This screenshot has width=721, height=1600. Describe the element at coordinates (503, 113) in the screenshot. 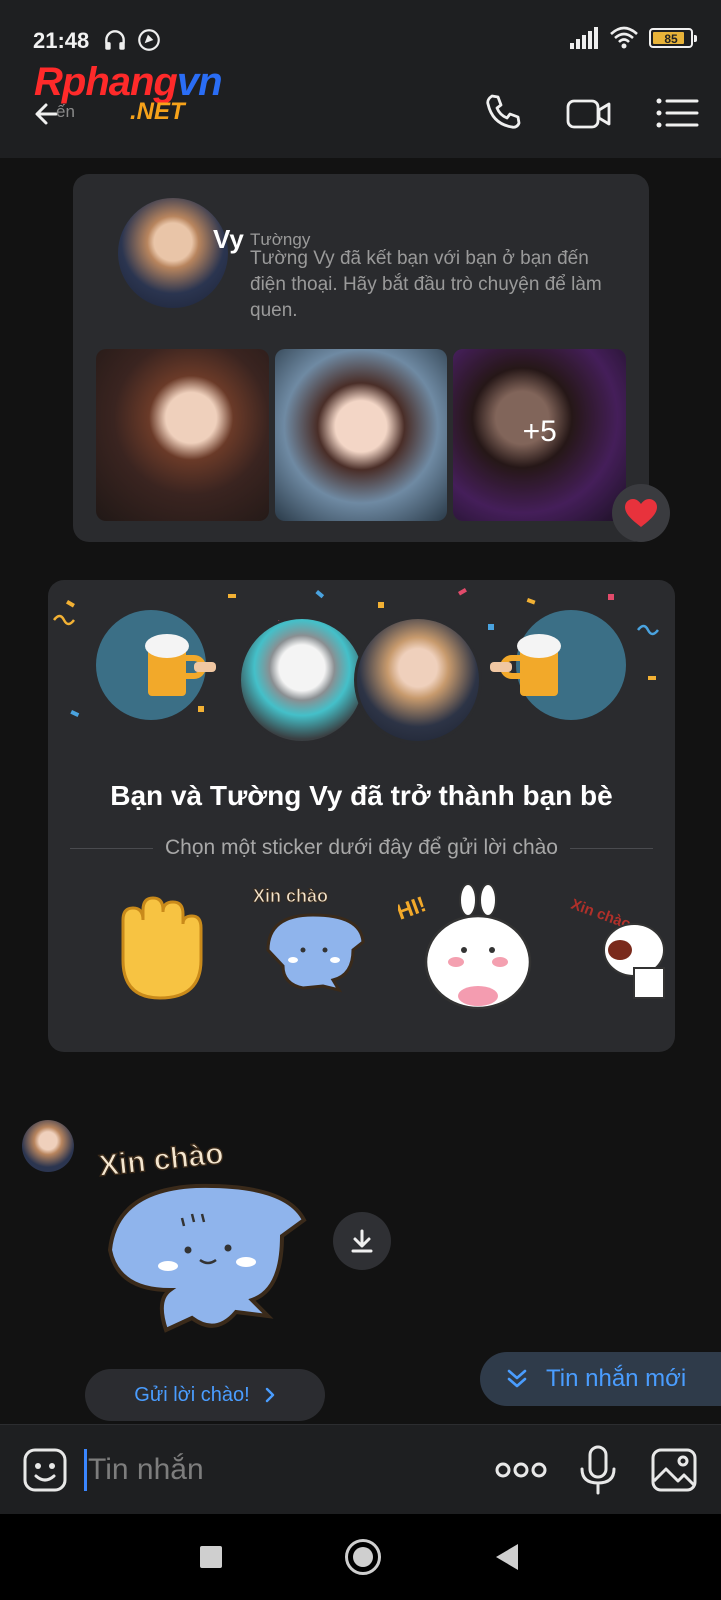

I see `call-icon` at that location.